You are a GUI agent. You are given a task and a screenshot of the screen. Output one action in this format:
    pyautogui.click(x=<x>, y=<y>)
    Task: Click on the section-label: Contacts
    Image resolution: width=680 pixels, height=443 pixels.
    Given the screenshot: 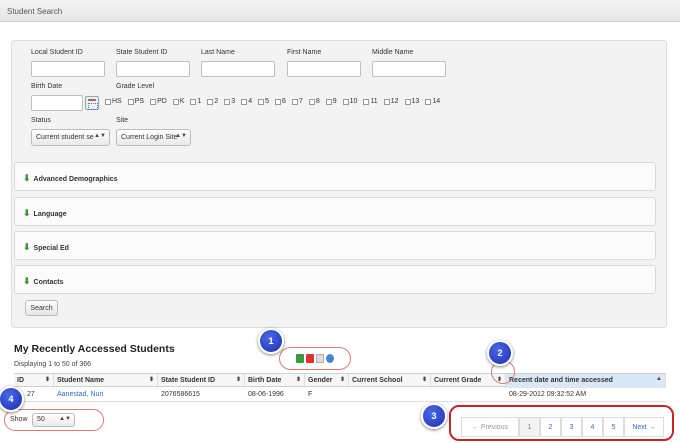 What is the action you would take?
    pyautogui.click(x=48, y=282)
    